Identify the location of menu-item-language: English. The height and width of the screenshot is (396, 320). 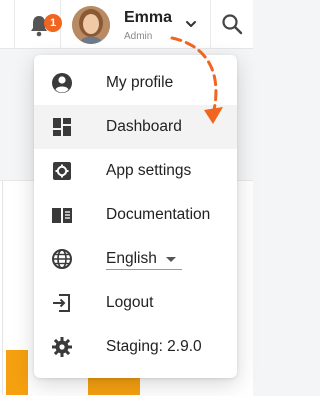
(135, 259).